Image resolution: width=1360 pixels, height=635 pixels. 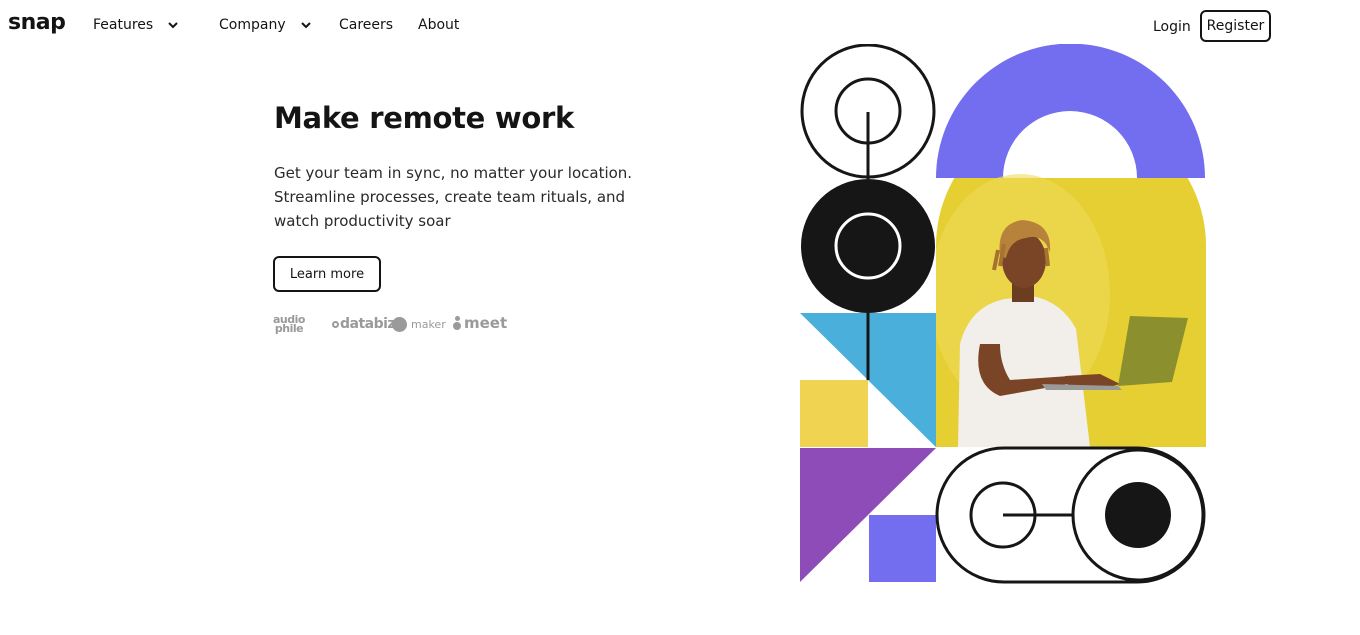 I want to click on brand-logo: snap, so click(x=37, y=22).